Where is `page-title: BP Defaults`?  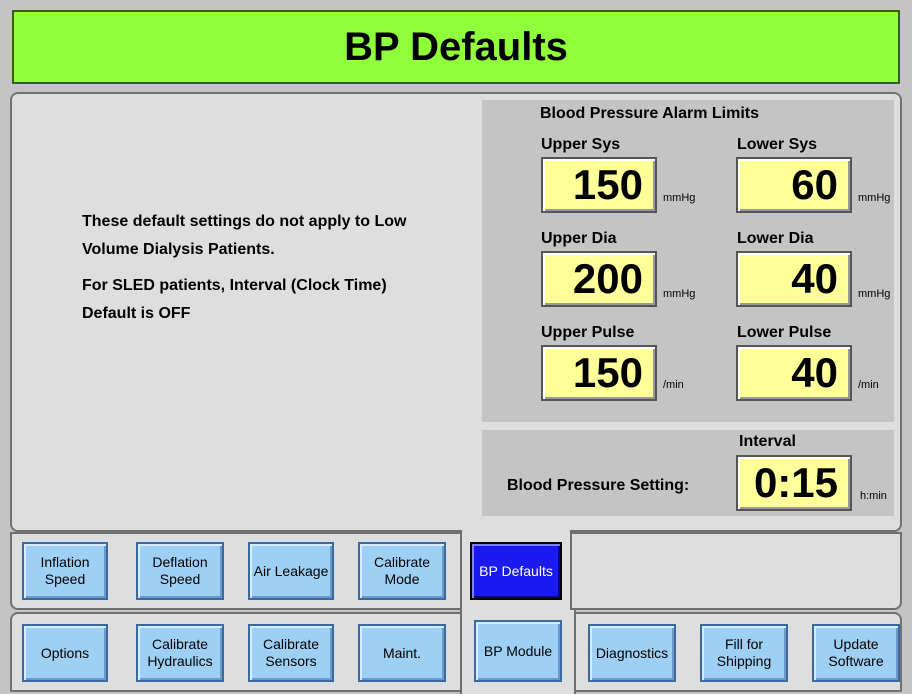 page-title: BP Defaults is located at coordinates (456, 46).